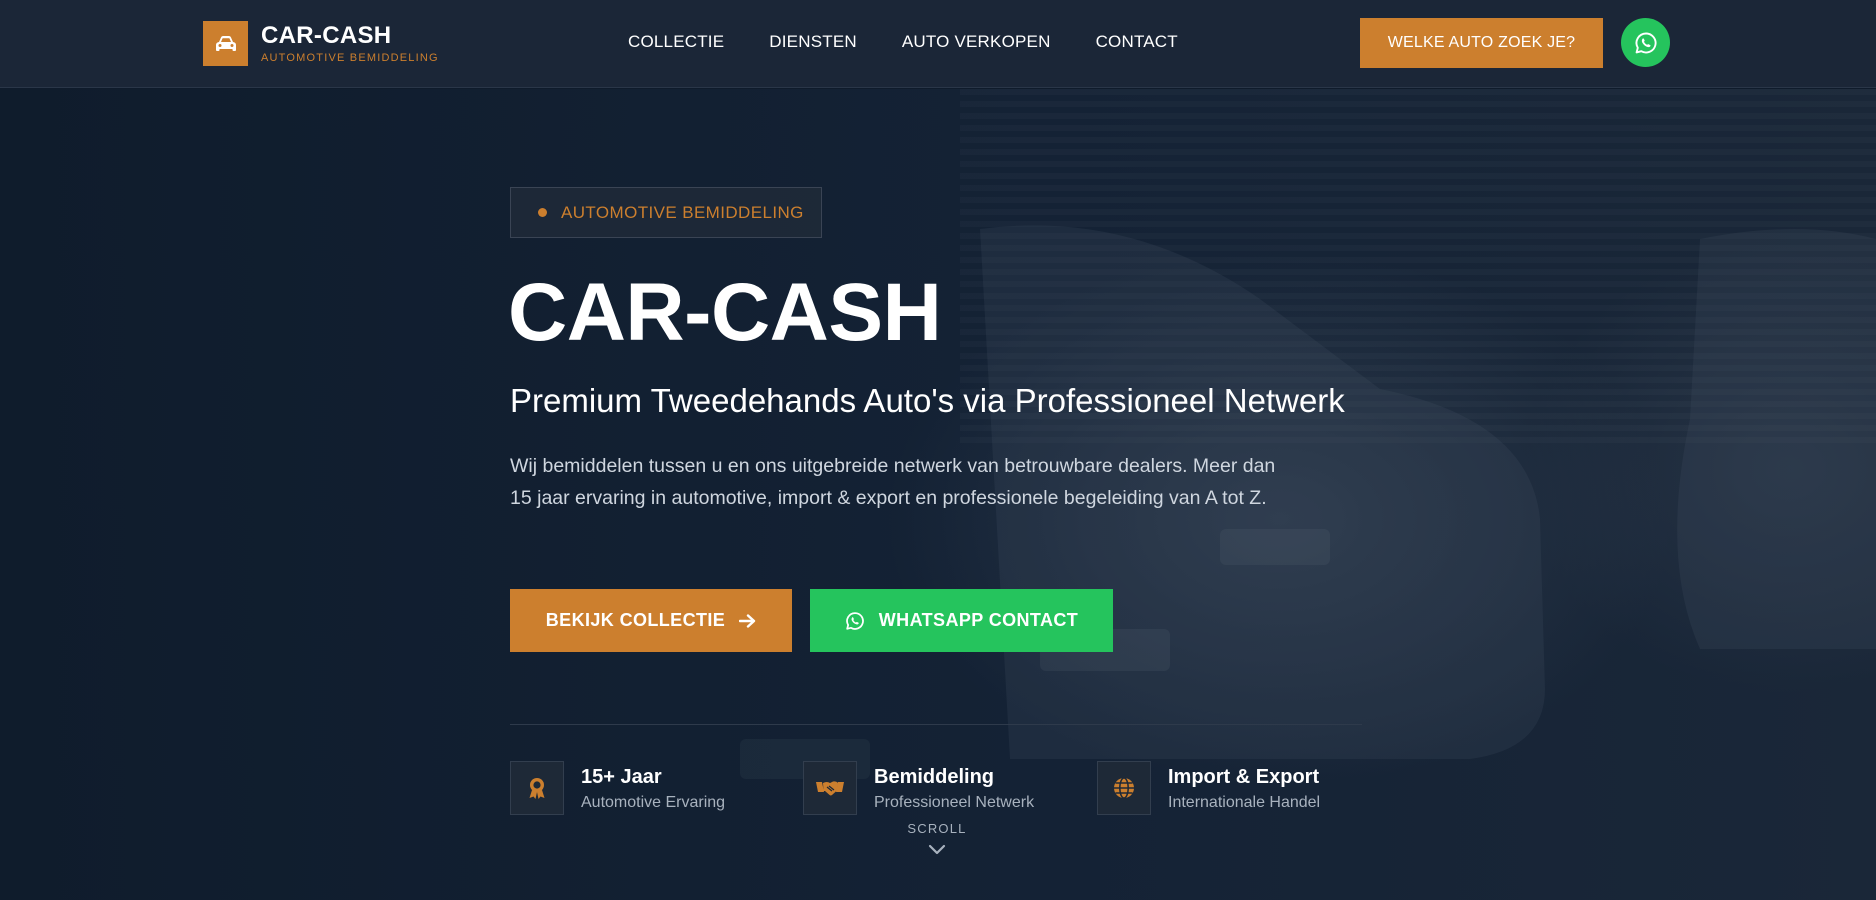  What do you see at coordinates (954, 802) in the screenshot?
I see `feature-subtitle: Professioneel Netwerk` at bounding box center [954, 802].